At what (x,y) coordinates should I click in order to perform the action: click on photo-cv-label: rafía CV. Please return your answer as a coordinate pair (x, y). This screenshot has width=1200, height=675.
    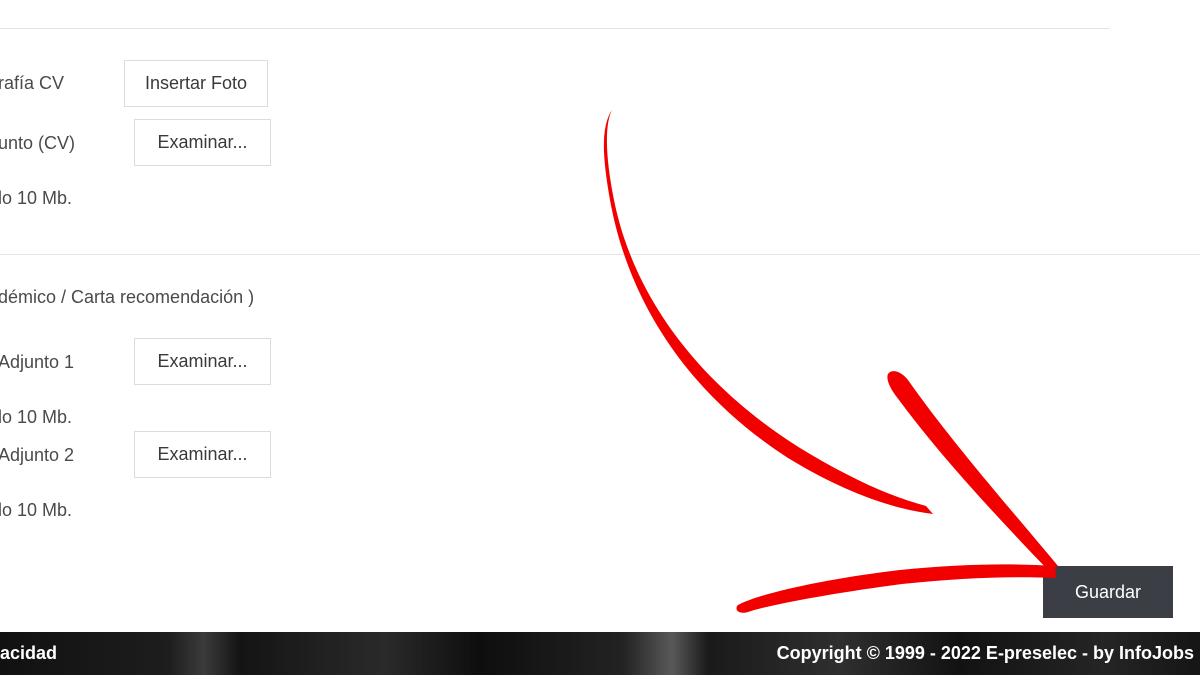
    Looking at the image, I should click on (32, 83).